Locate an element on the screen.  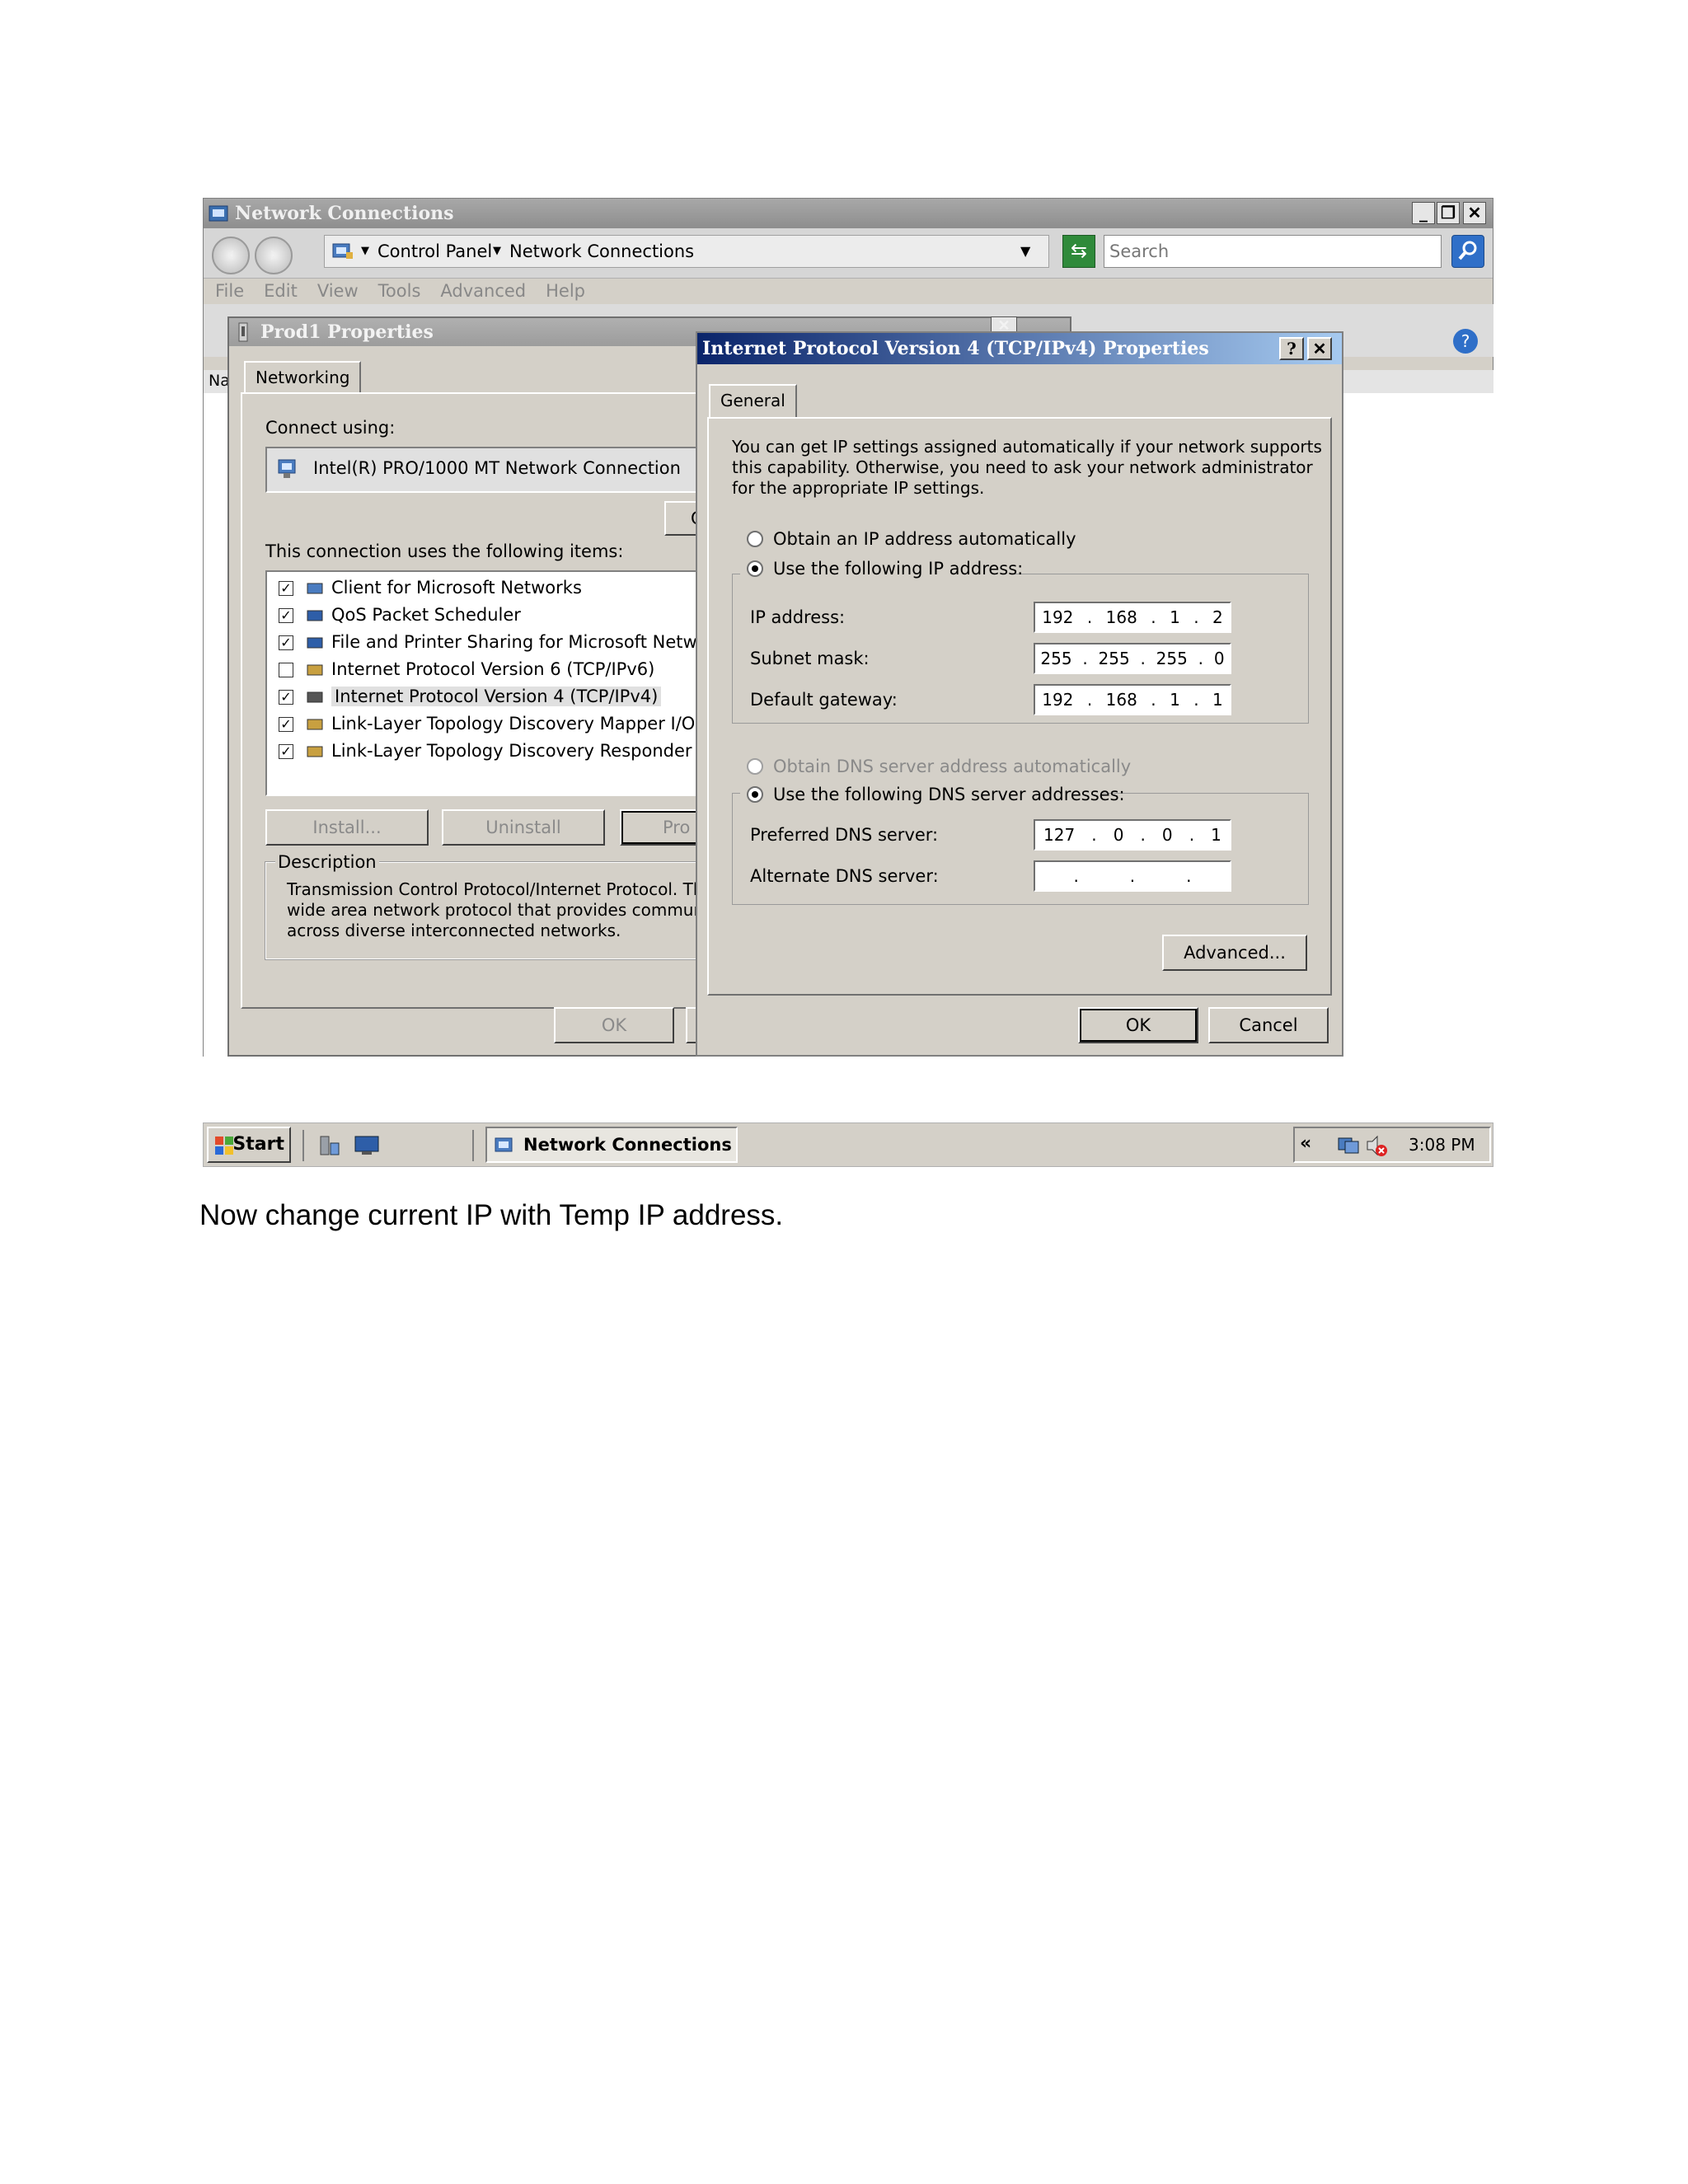
server-manager-icon is located at coordinates (329, 1145).